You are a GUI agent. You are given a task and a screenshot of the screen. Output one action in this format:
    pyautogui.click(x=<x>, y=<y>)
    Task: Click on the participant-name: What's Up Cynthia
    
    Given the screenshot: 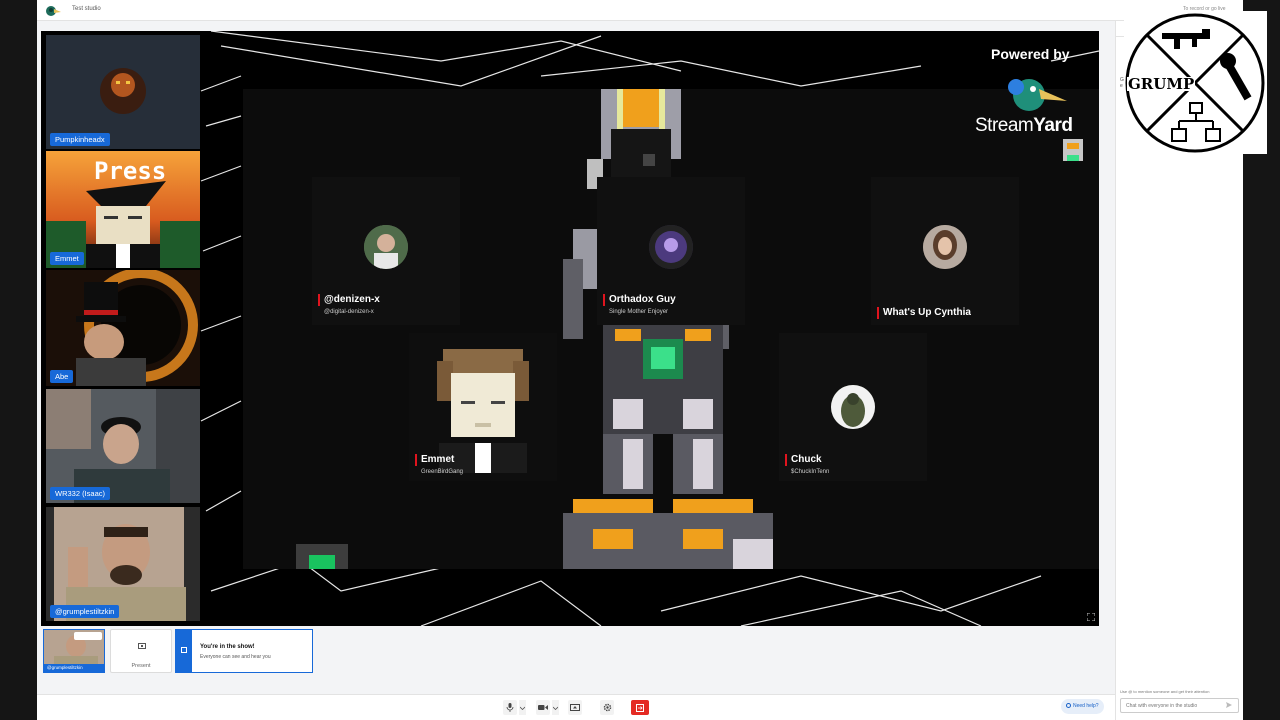 What is the action you would take?
    pyautogui.click(x=924, y=313)
    